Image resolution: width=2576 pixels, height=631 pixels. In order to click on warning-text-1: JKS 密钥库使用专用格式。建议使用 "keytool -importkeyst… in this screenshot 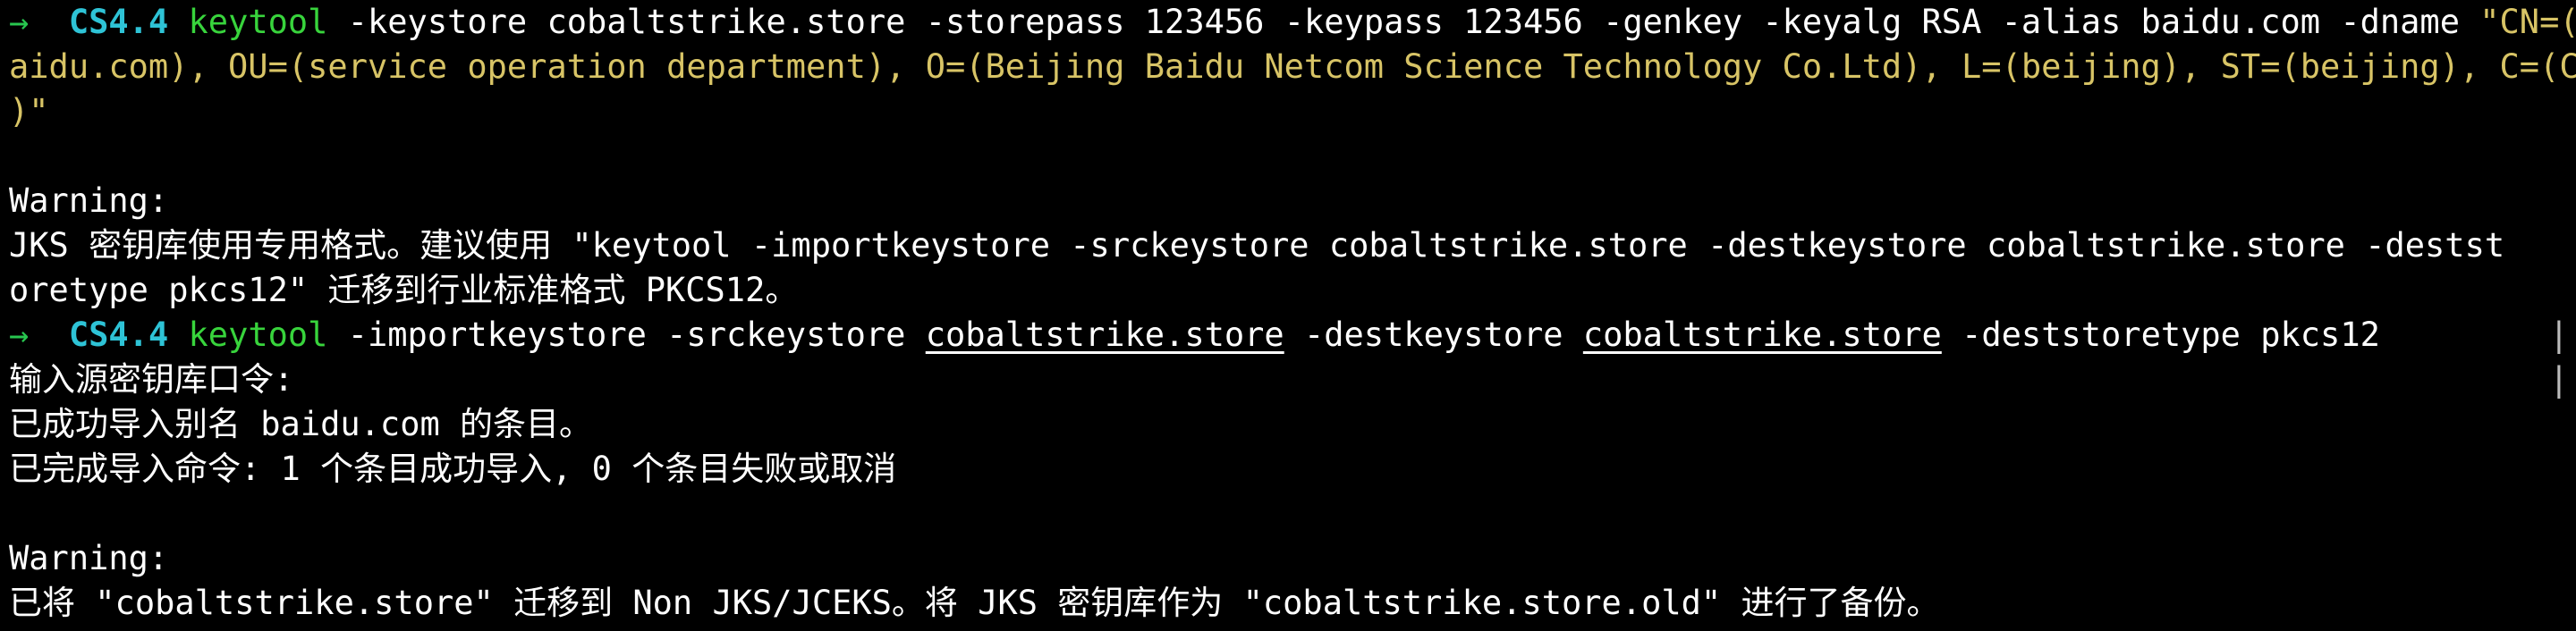, I will do `click(1257, 245)`.